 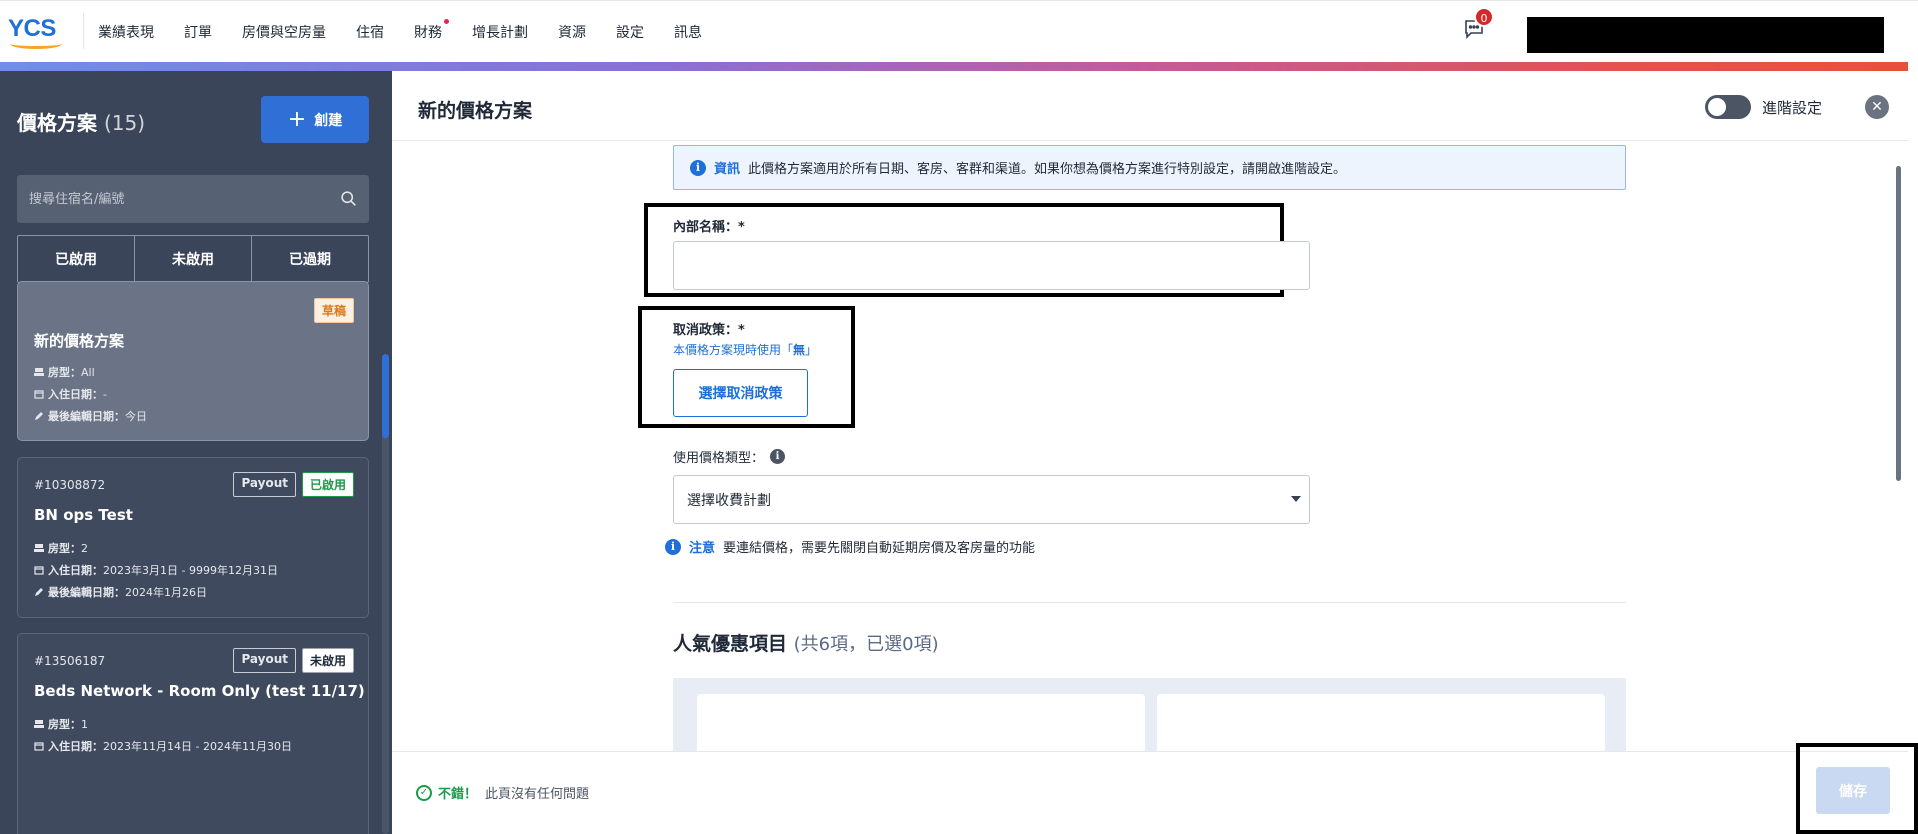 What do you see at coordinates (124, 123) in the screenshot?
I see `rate-plan-count: (15)` at bounding box center [124, 123].